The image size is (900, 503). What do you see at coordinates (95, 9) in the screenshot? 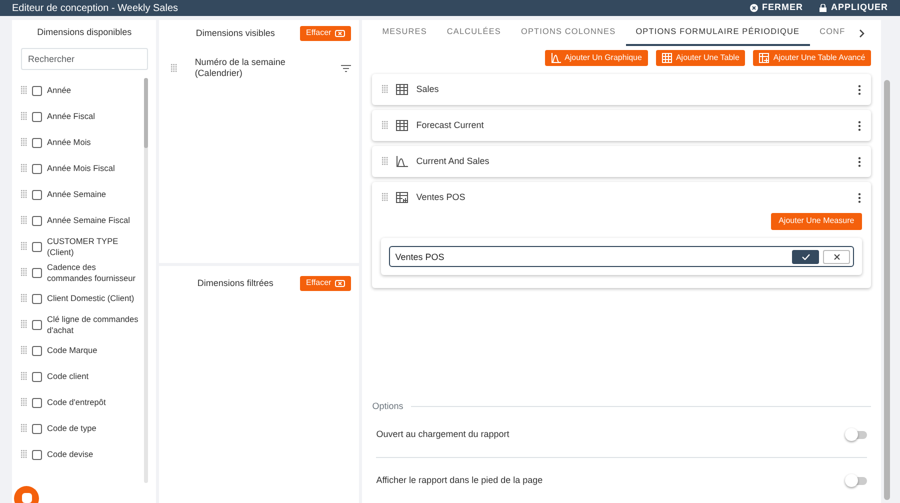
I see `window-title: Editeur de conception - Weekly Sales` at bounding box center [95, 9].